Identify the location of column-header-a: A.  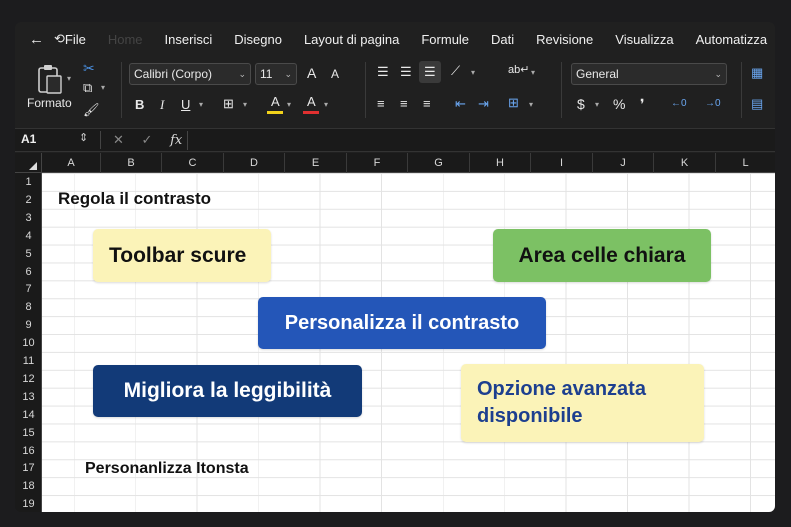
(71, 163).